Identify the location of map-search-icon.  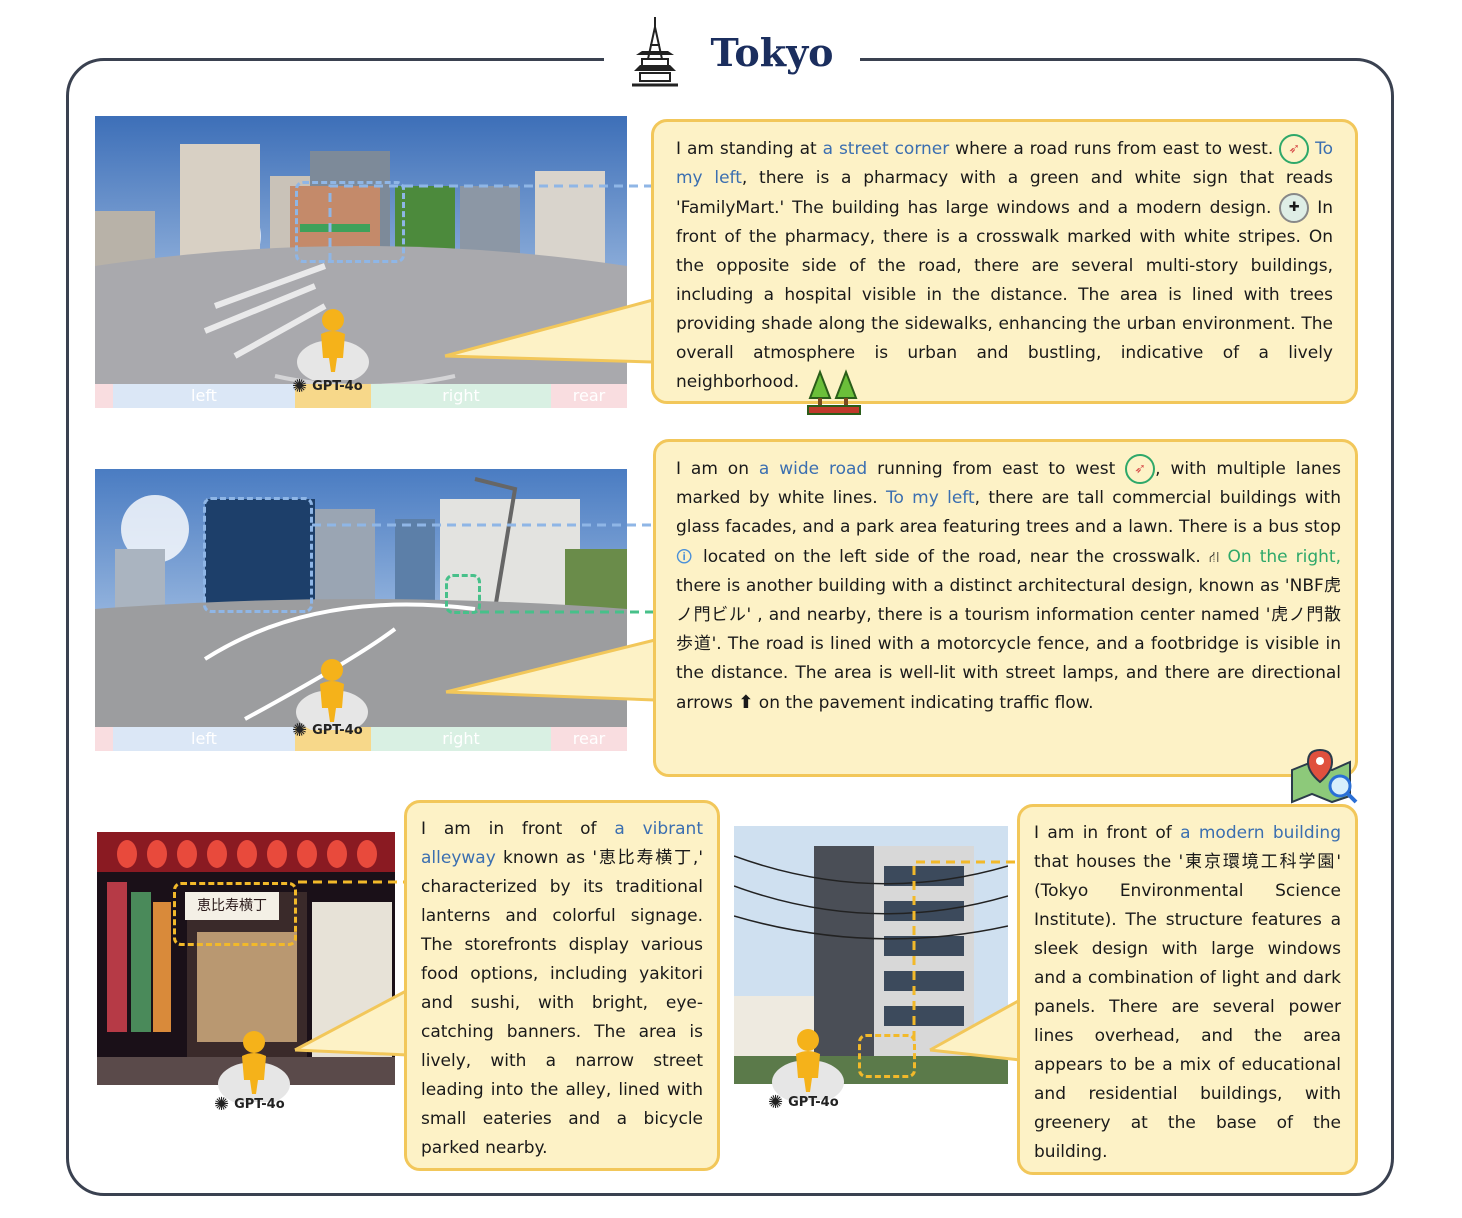
(1325, 778).